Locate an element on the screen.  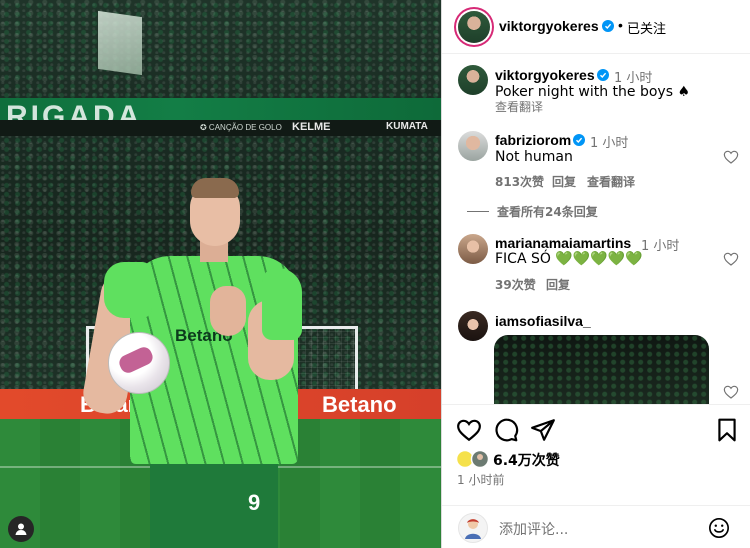
bookmark-icon is located at coordinates (727, 430).